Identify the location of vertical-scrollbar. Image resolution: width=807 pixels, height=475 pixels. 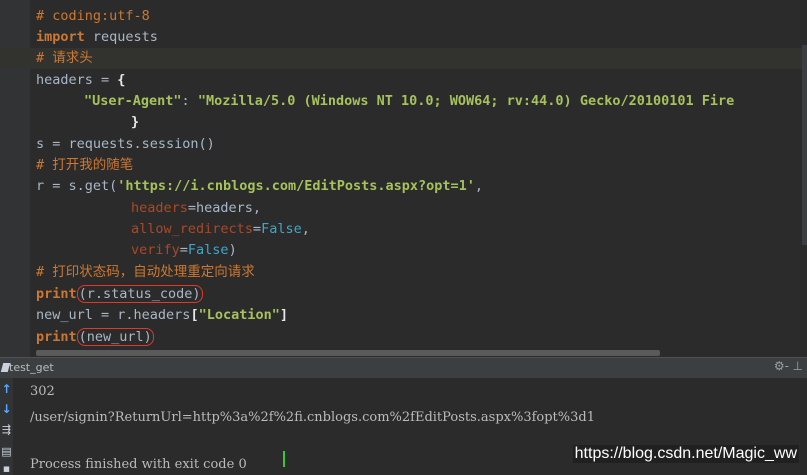
(804, 145).